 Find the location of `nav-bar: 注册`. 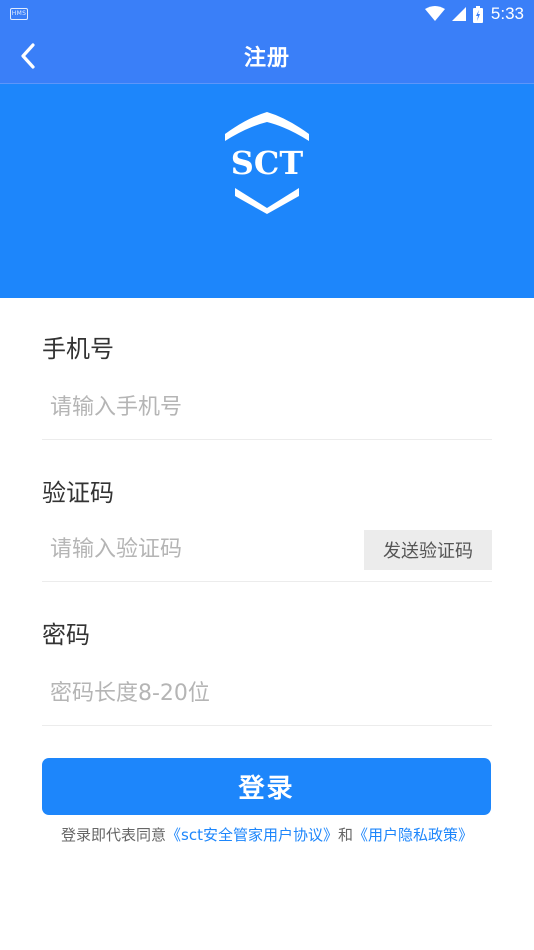

nav-bar: 注册 is located at coordinates (267, 56).